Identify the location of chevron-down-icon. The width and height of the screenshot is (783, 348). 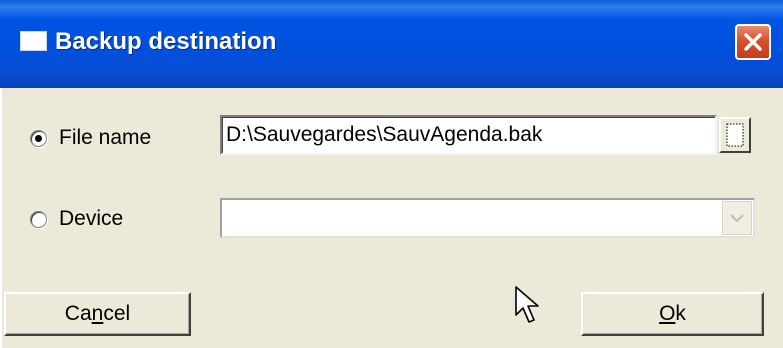
(737, 218).